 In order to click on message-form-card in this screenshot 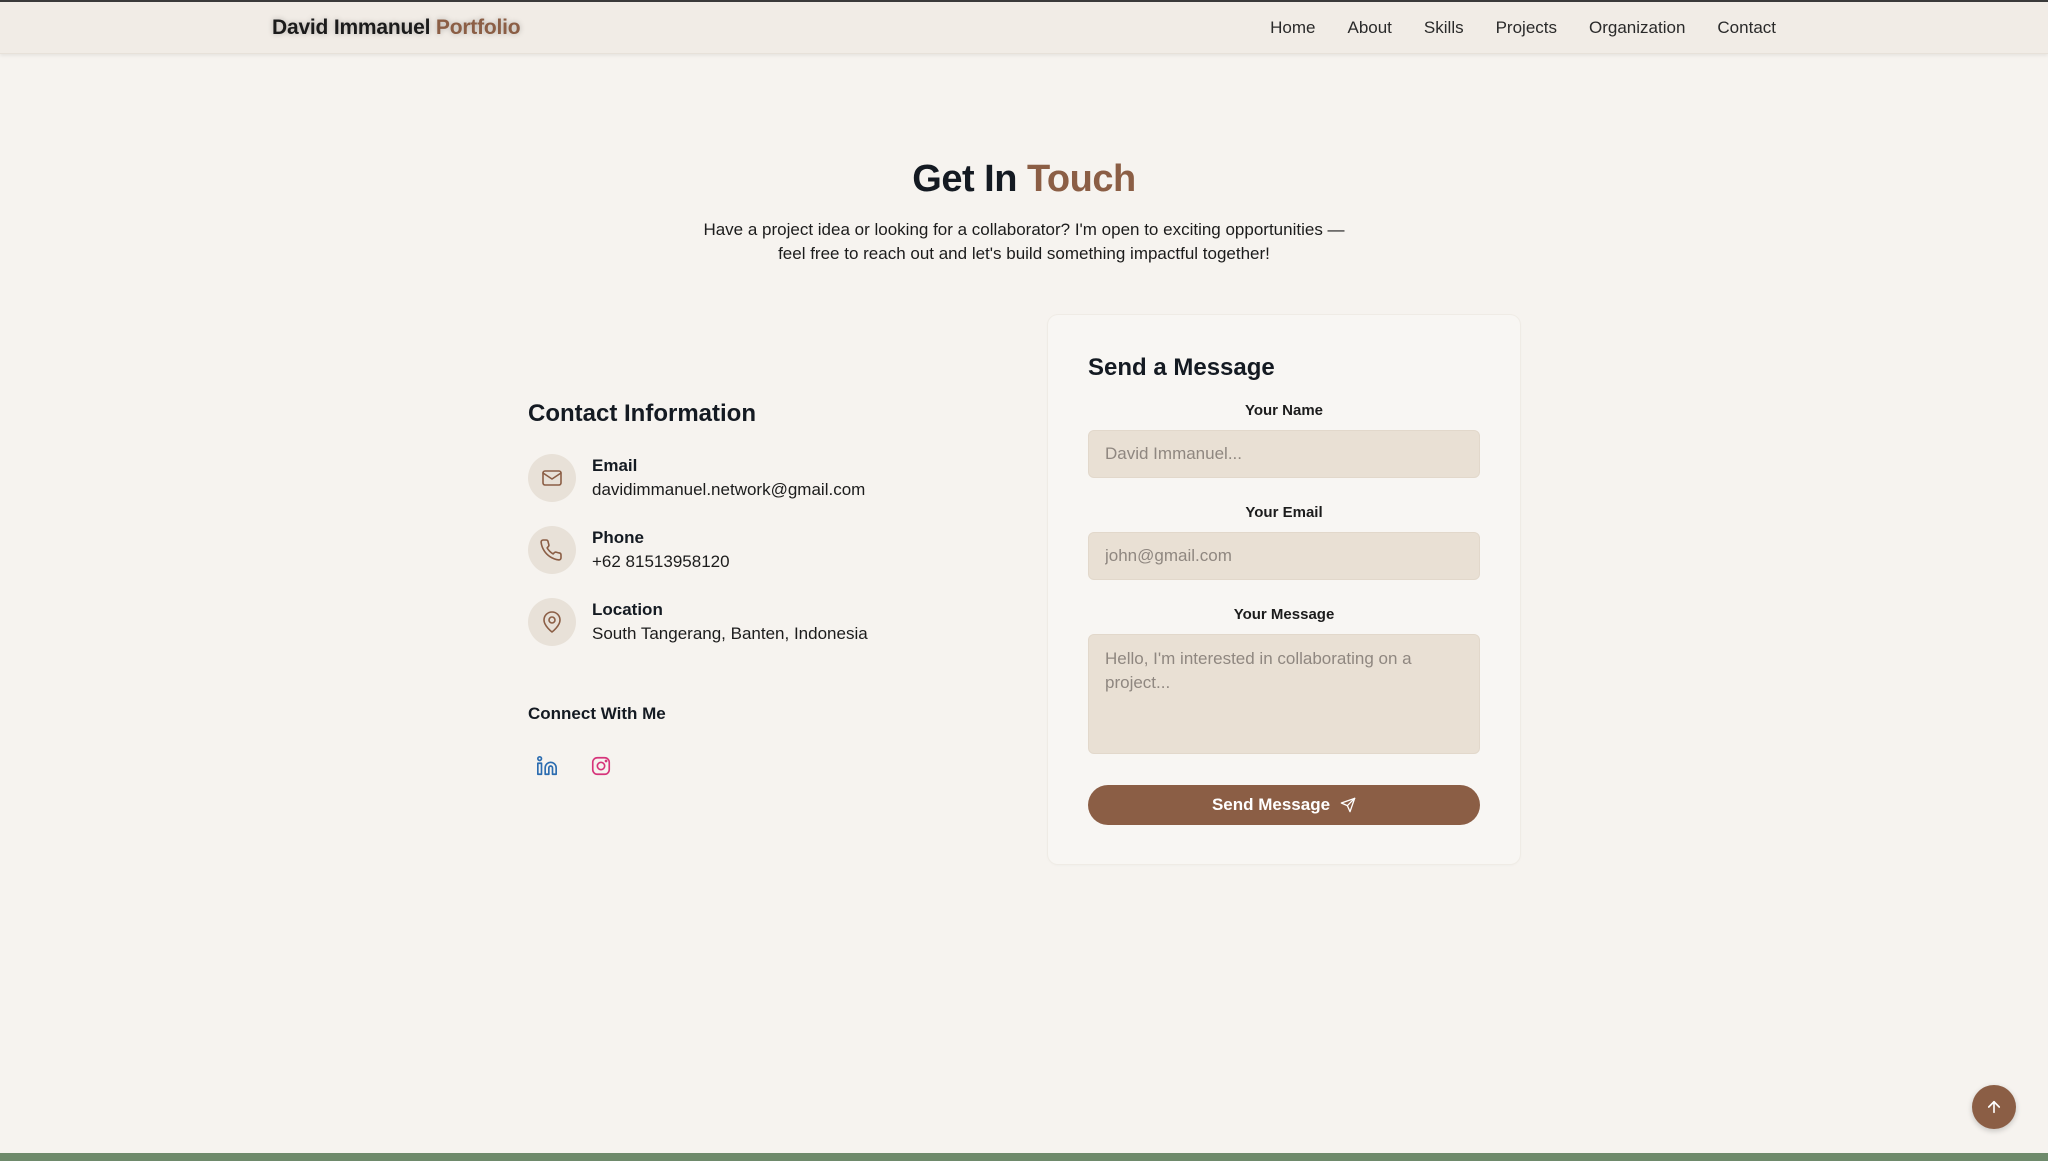, I will do `click(1284, 589)`.